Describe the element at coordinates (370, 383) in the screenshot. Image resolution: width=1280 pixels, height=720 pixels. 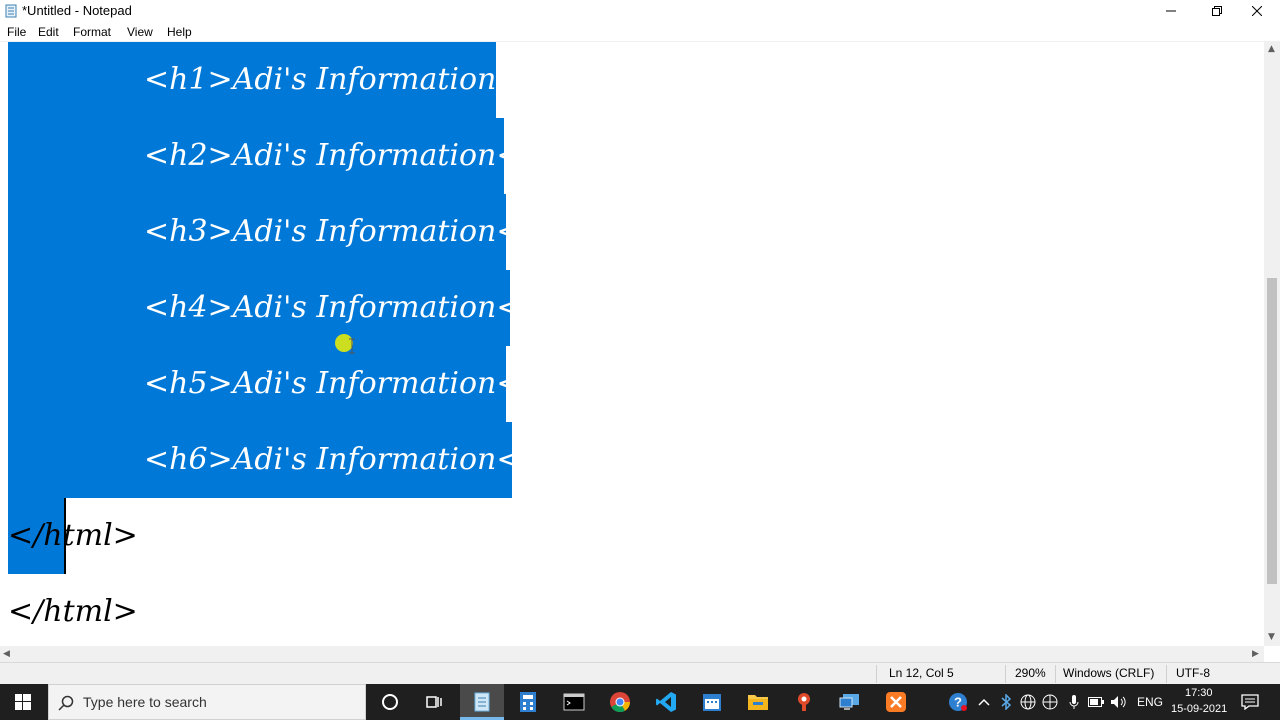
I see `text-line: <h5>Adi's Information</h5>` at that location.